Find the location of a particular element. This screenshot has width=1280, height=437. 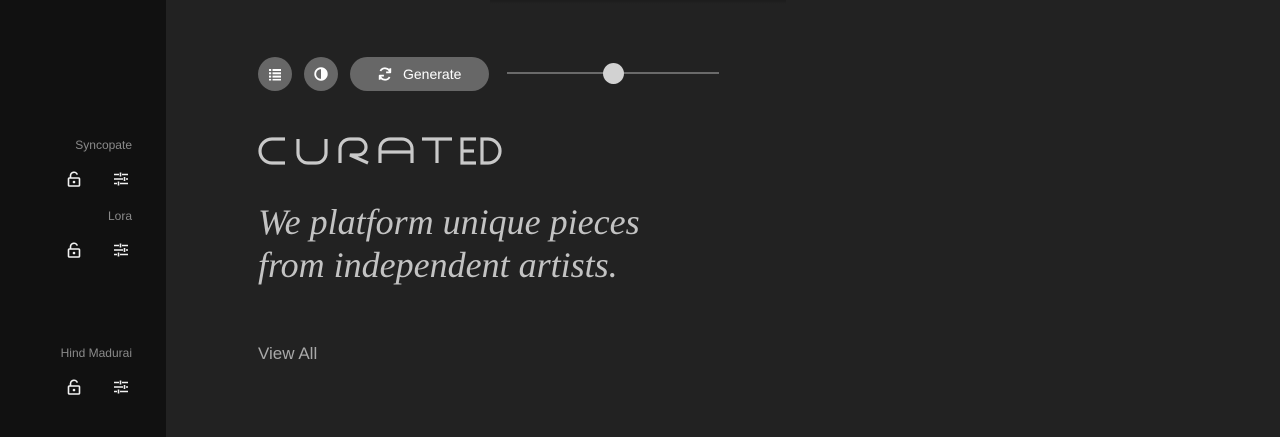

font-controls-body is located at coordinates (66, 251).